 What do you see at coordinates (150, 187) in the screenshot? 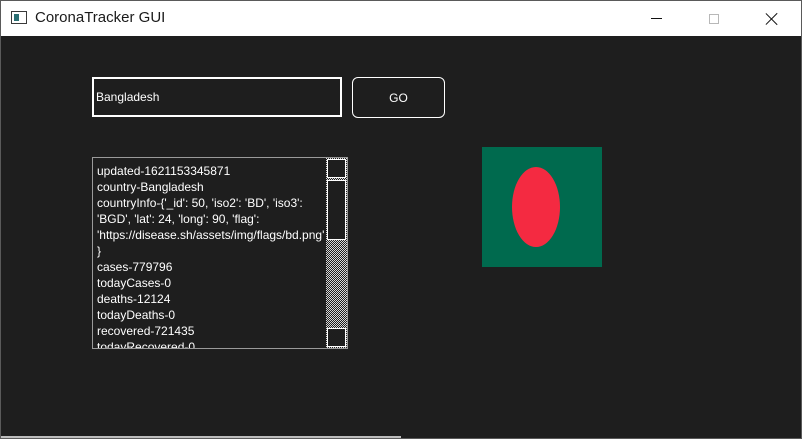
I see `list-item: country-Bangladesh` at bounding box center [150, 187].